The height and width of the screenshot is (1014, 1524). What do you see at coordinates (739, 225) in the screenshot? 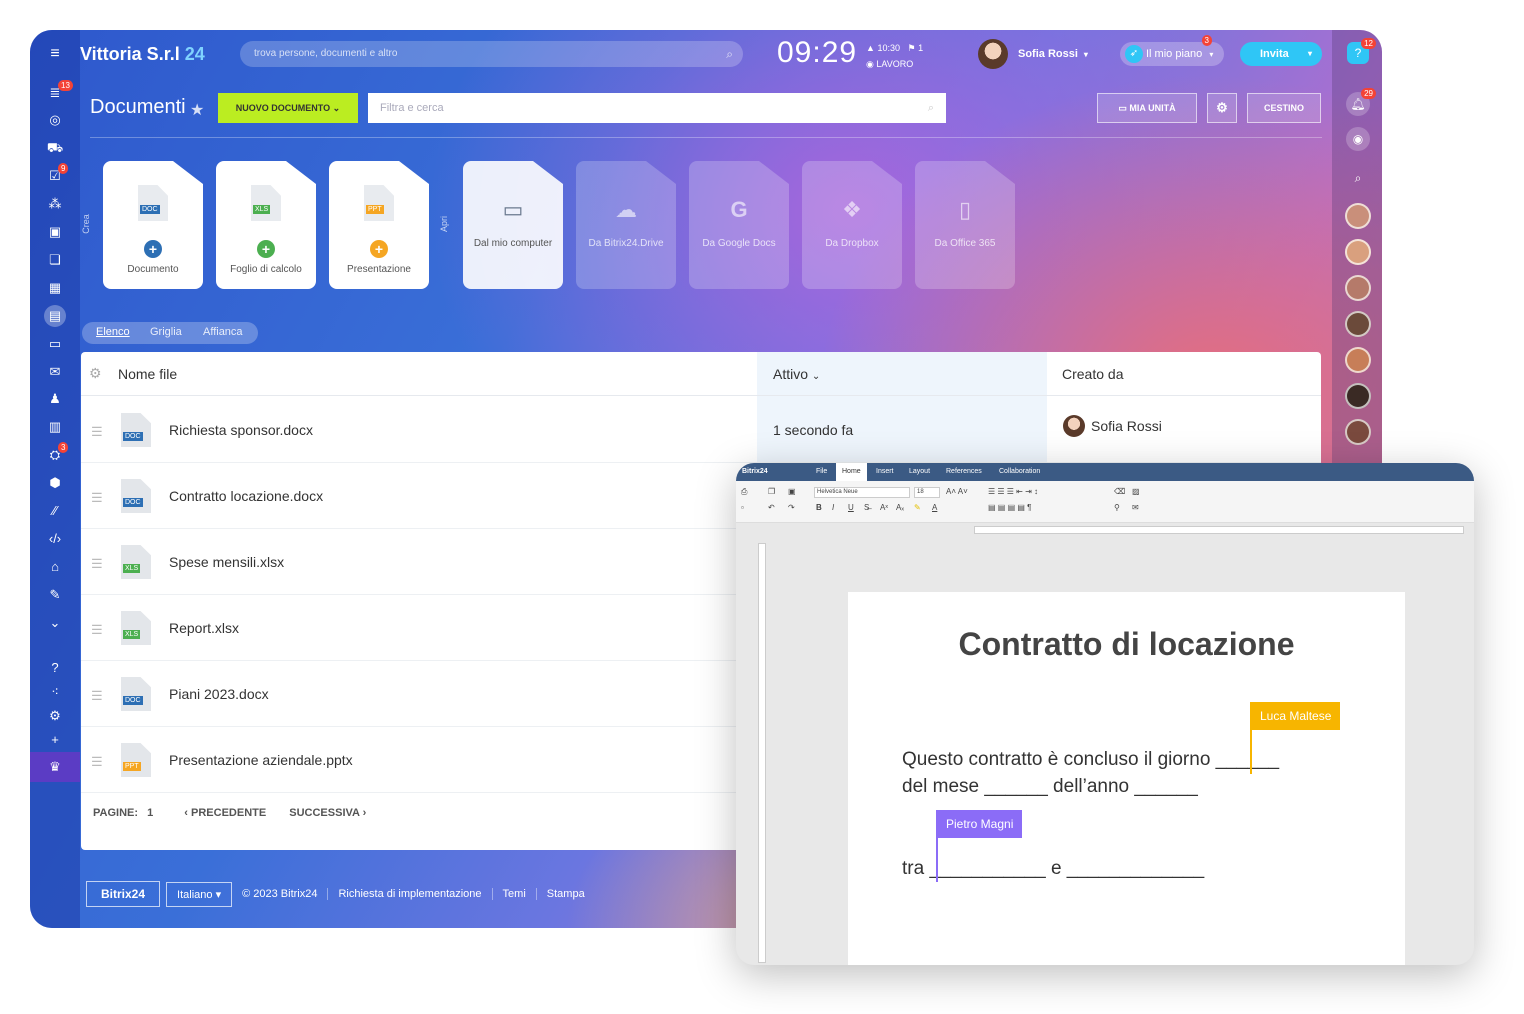
I see `open-from-google-docs-tile: G Da Google Docs` at bounding box center [739, 225].